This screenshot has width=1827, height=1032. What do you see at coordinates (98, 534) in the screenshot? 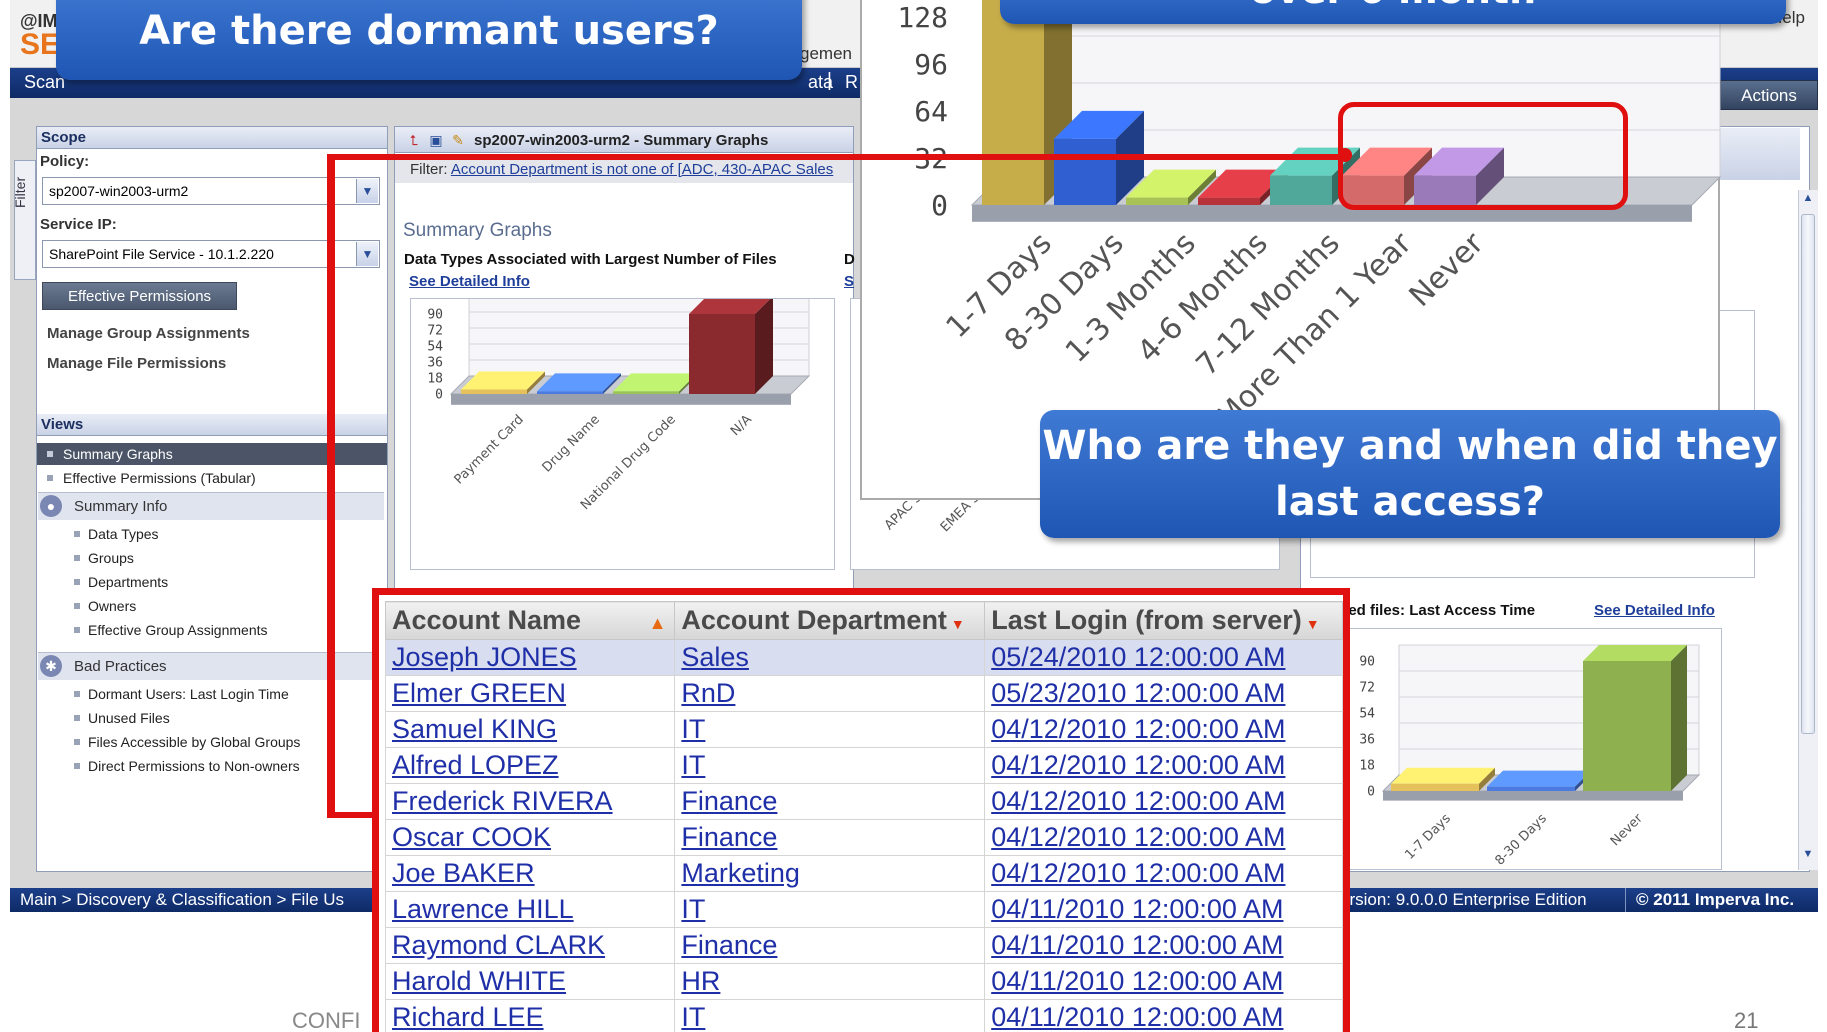
I see `list-item-data-types: Data Types` at bounding box center [98, 534].